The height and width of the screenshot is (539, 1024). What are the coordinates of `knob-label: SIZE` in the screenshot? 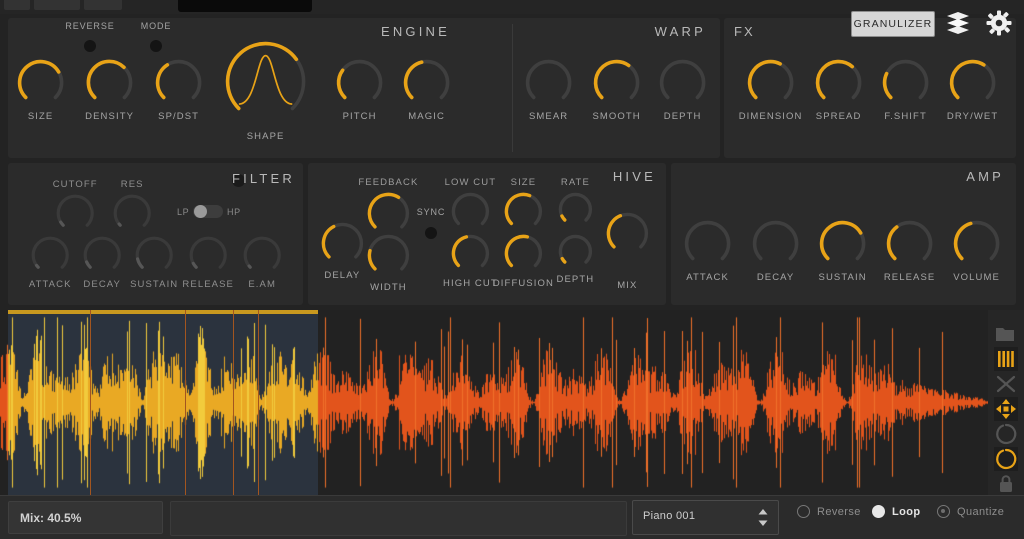 It's located at (523, 182).